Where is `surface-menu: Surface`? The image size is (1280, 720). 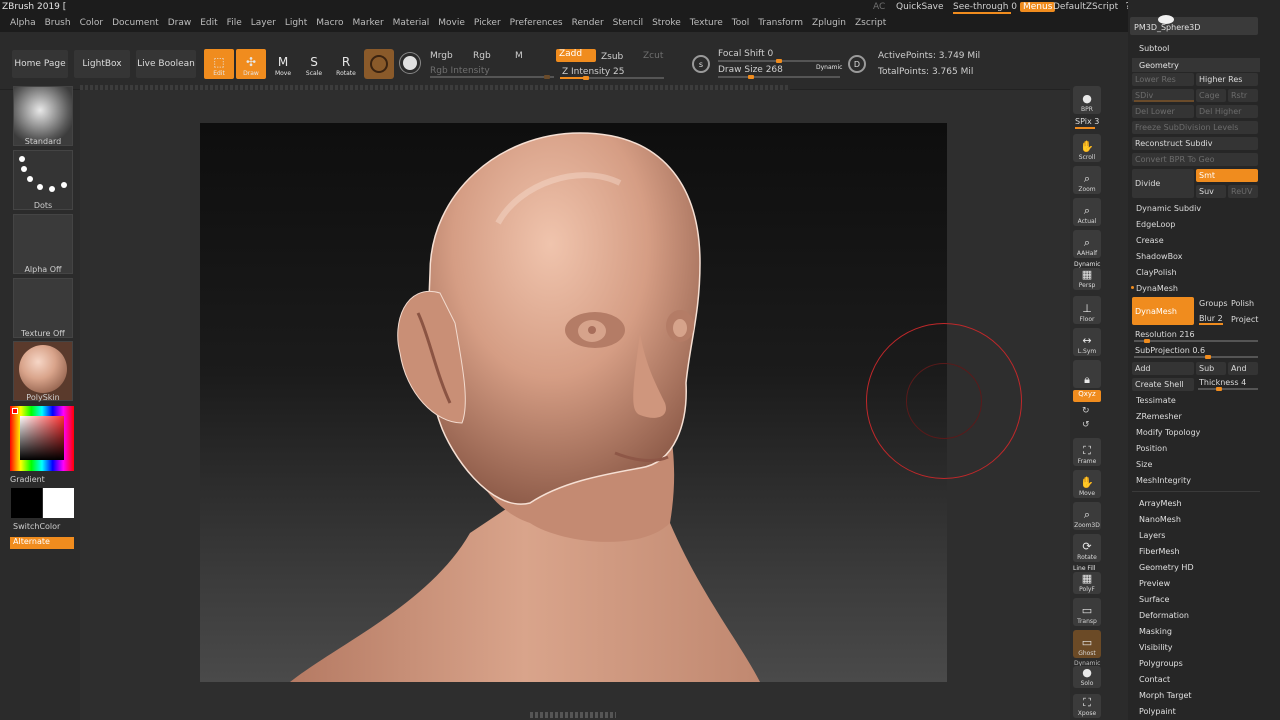
surface-menu: Surface is located at coordinates (1154, 599).